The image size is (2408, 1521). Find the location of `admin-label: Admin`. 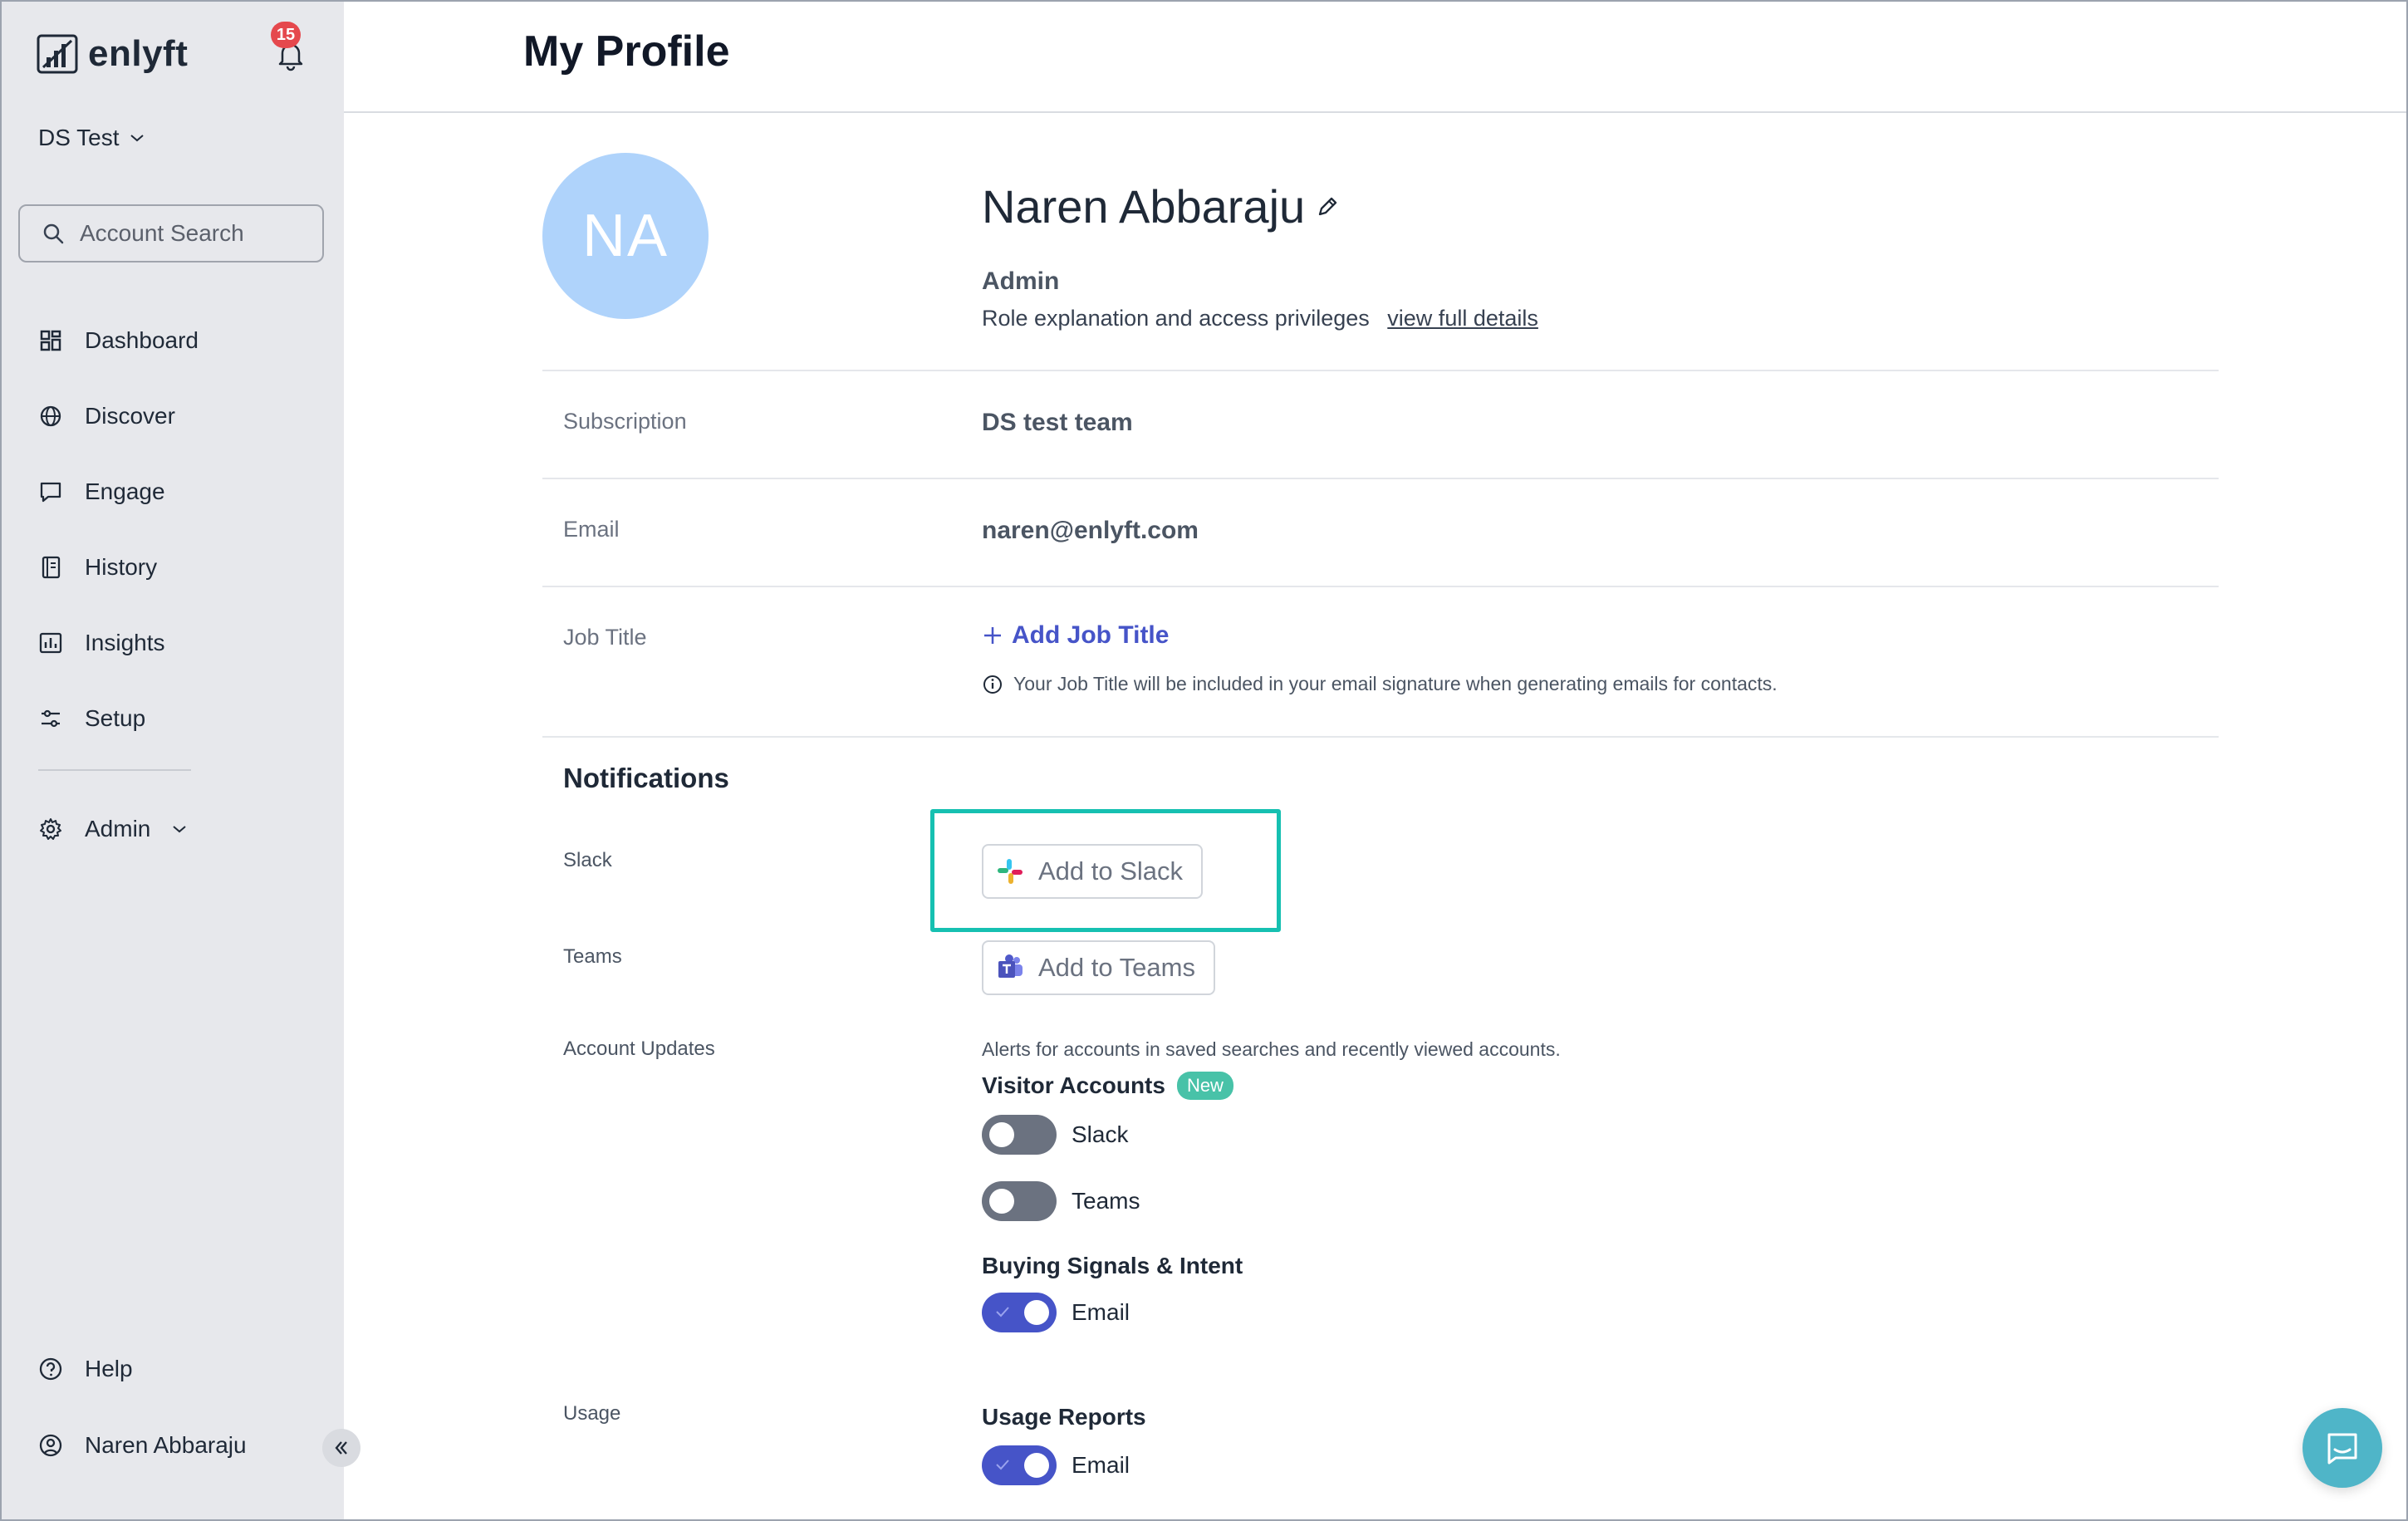

admin-label: Admin is located at coordinates (118, 828).